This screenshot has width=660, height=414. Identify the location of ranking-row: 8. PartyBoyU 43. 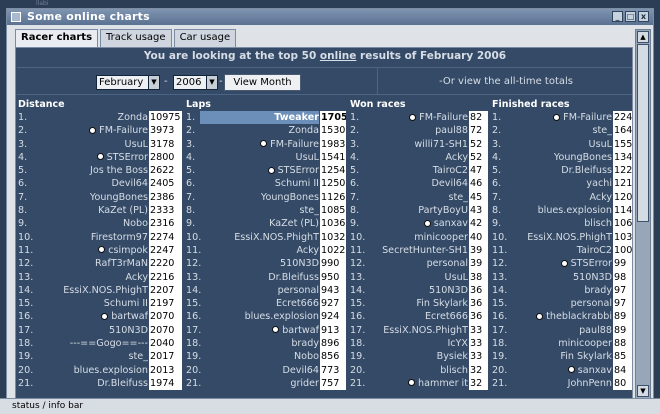
(418, 211).